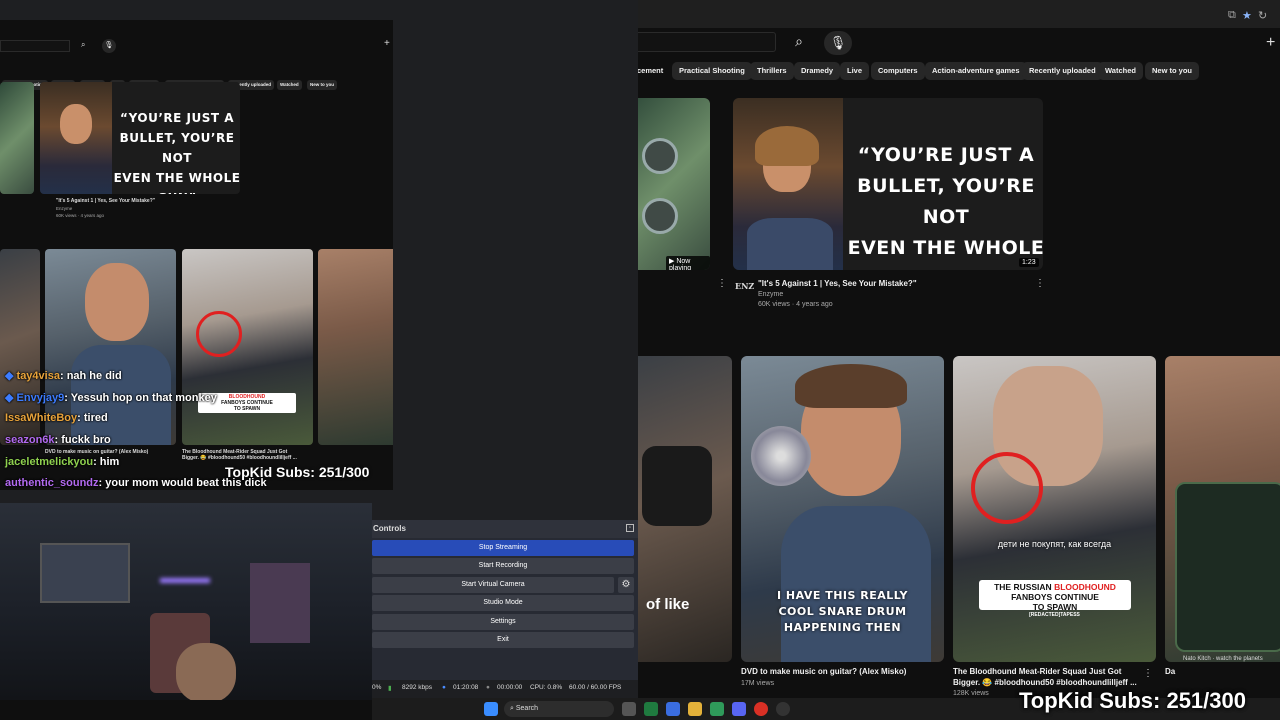 The height and width of the screenshot is (720, 1280). I want to click on stream-time: 01:20:08, so click(466, 687).